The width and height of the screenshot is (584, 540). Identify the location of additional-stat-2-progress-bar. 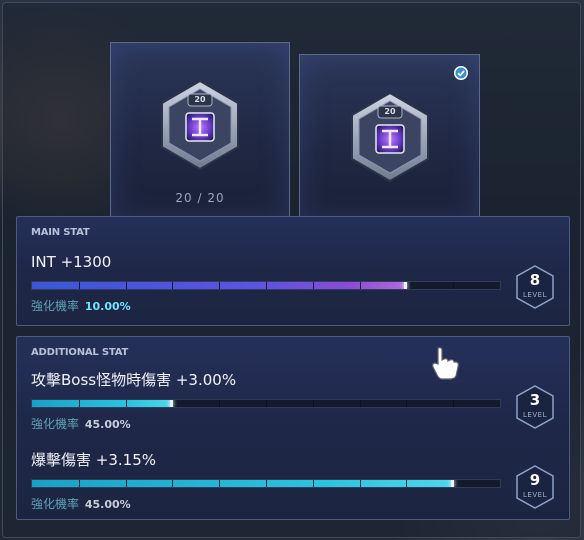
(266, 483).